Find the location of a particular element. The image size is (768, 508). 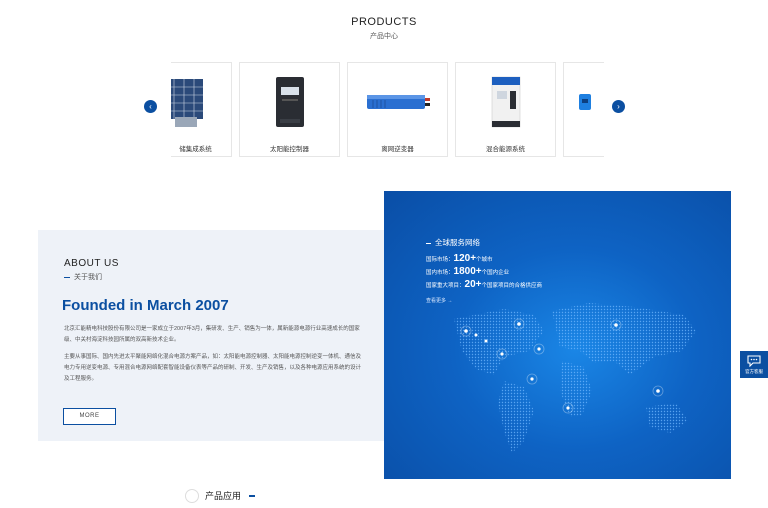

carousel-next-button: › is located at coordinates (618, 106).